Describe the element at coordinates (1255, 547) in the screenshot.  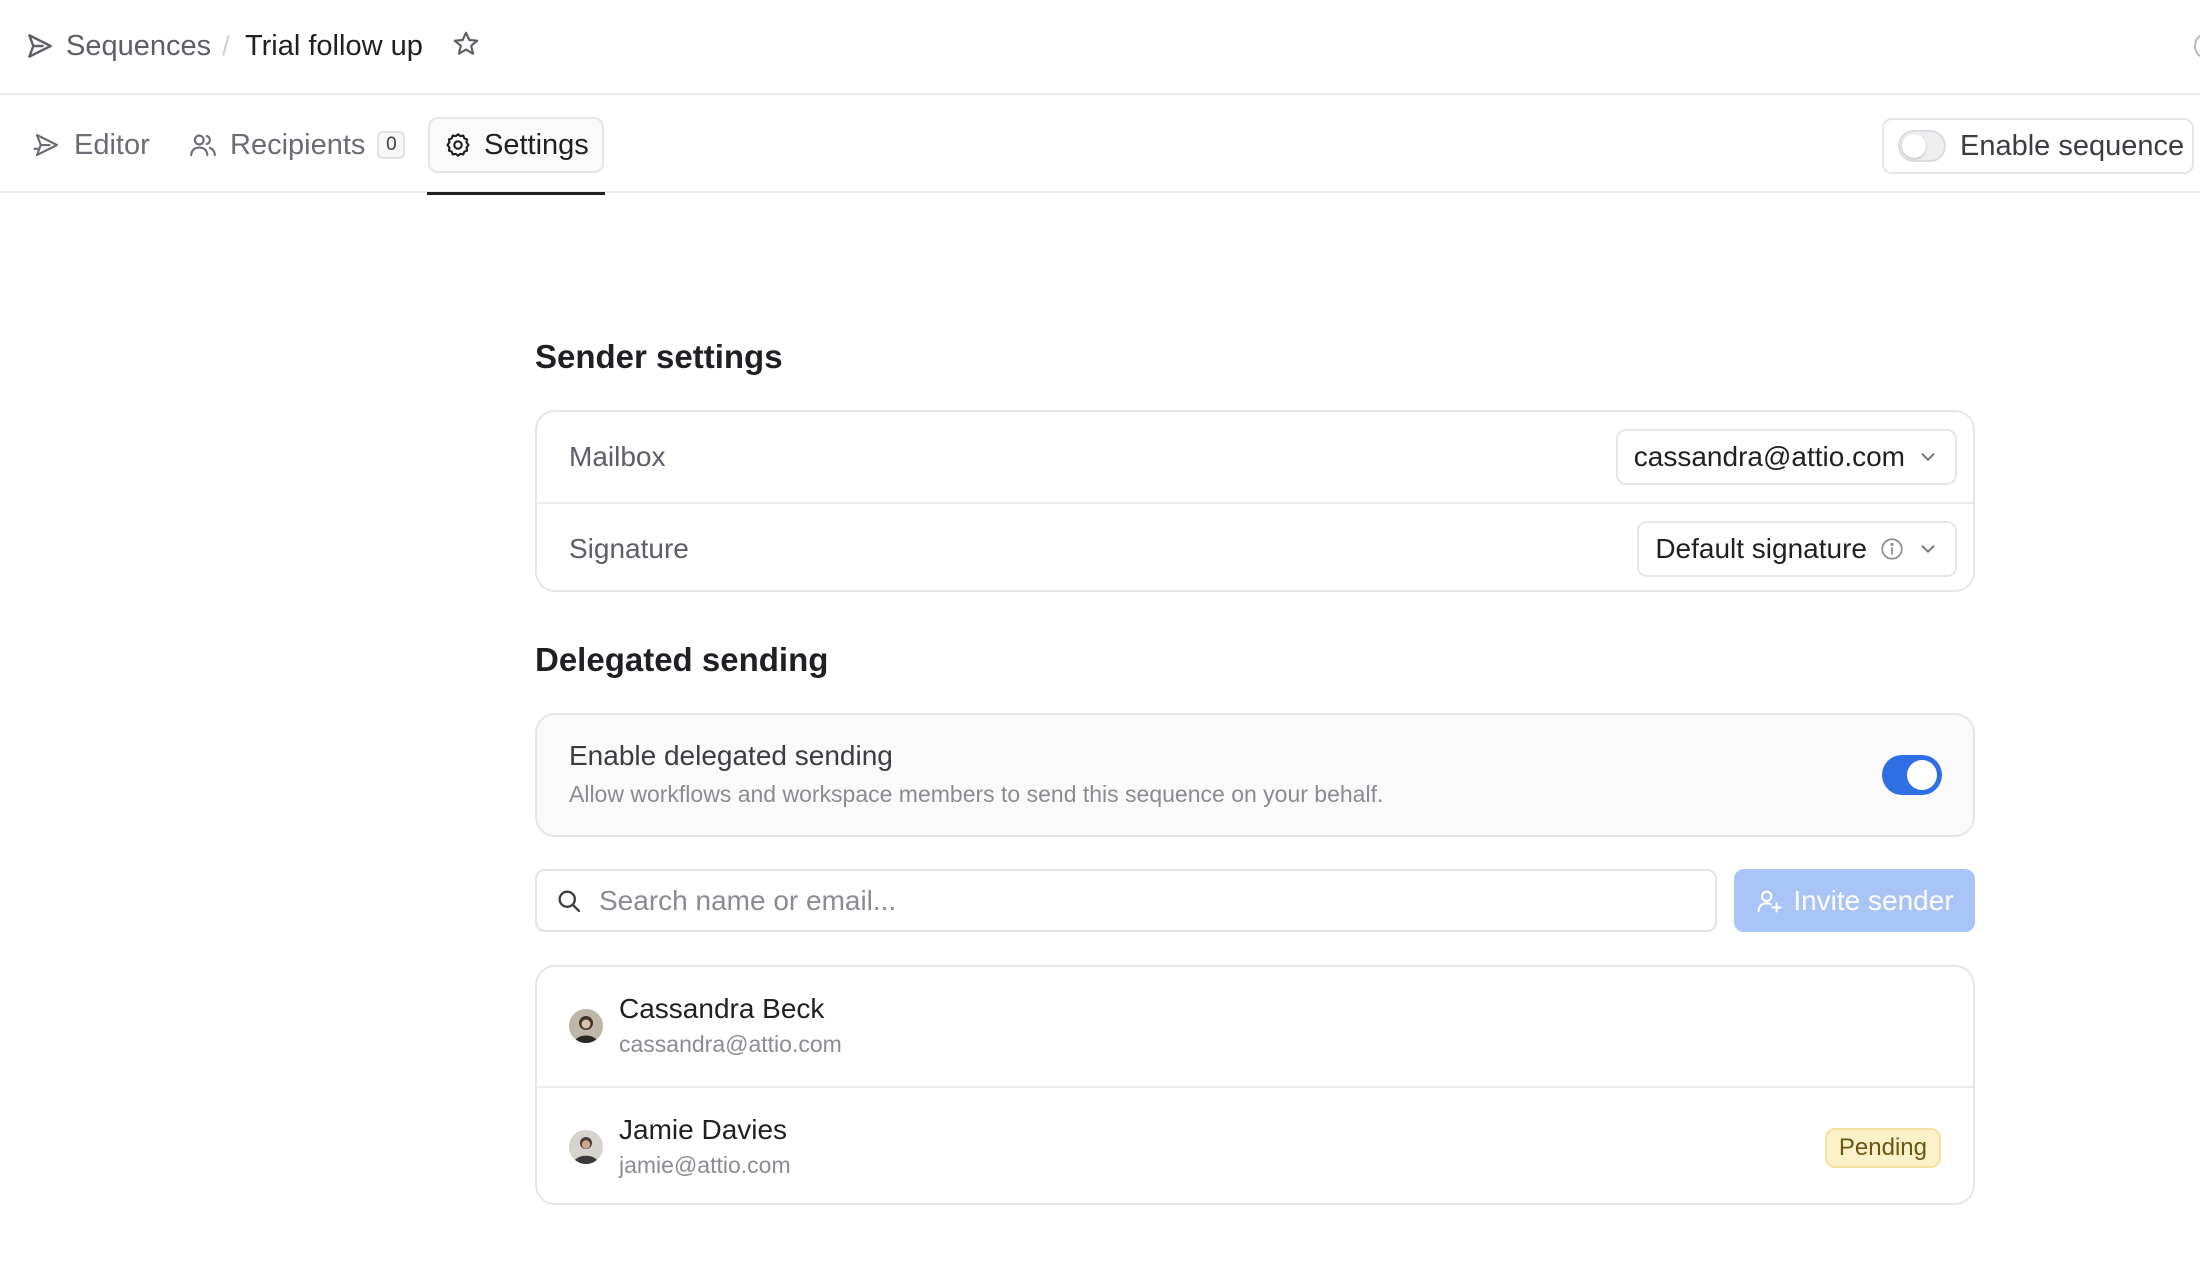
I see `signature-row: Signature Default signature` at that location.